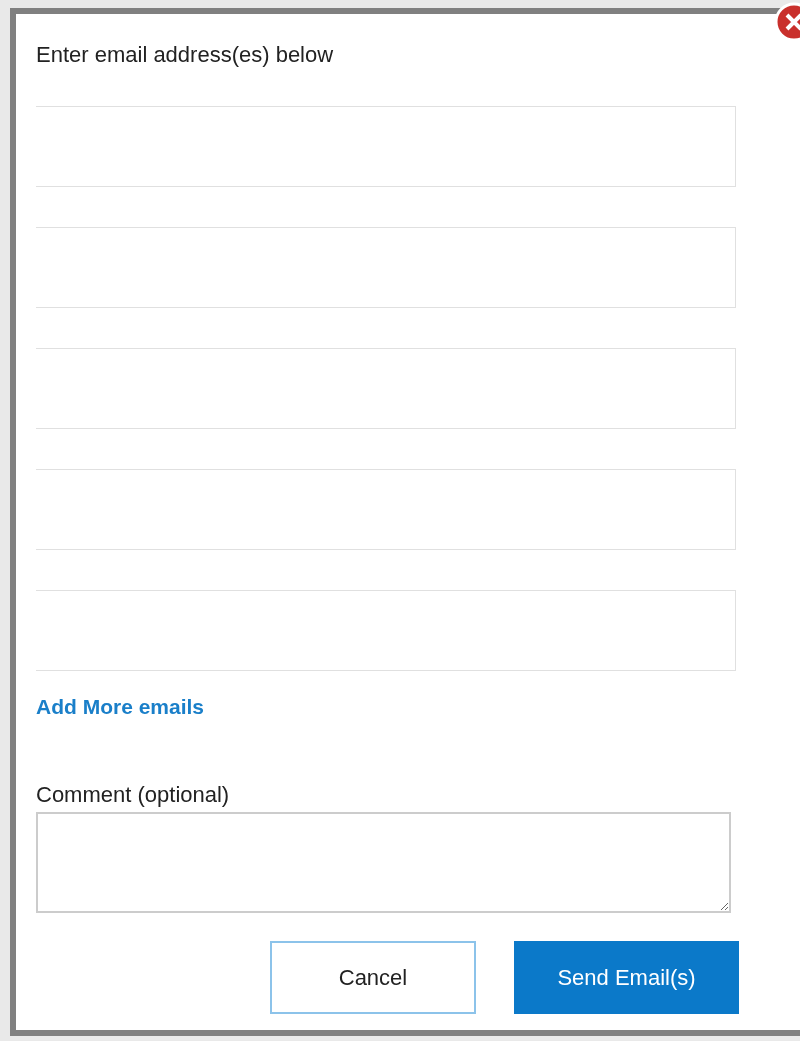 The height and width of the screenshot is (1041, 800). What do you see at coordinates (373, 977) in the screenshot?
I see `cancel-button: Cancel` at bounding box center [373, 977].